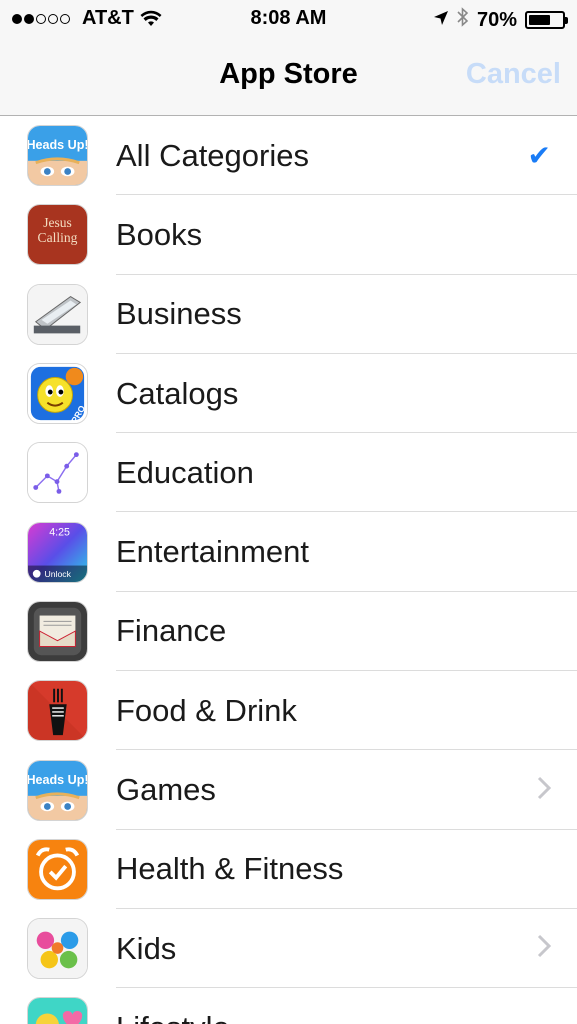  I want to click on category-label: Business, so click(179, 314).